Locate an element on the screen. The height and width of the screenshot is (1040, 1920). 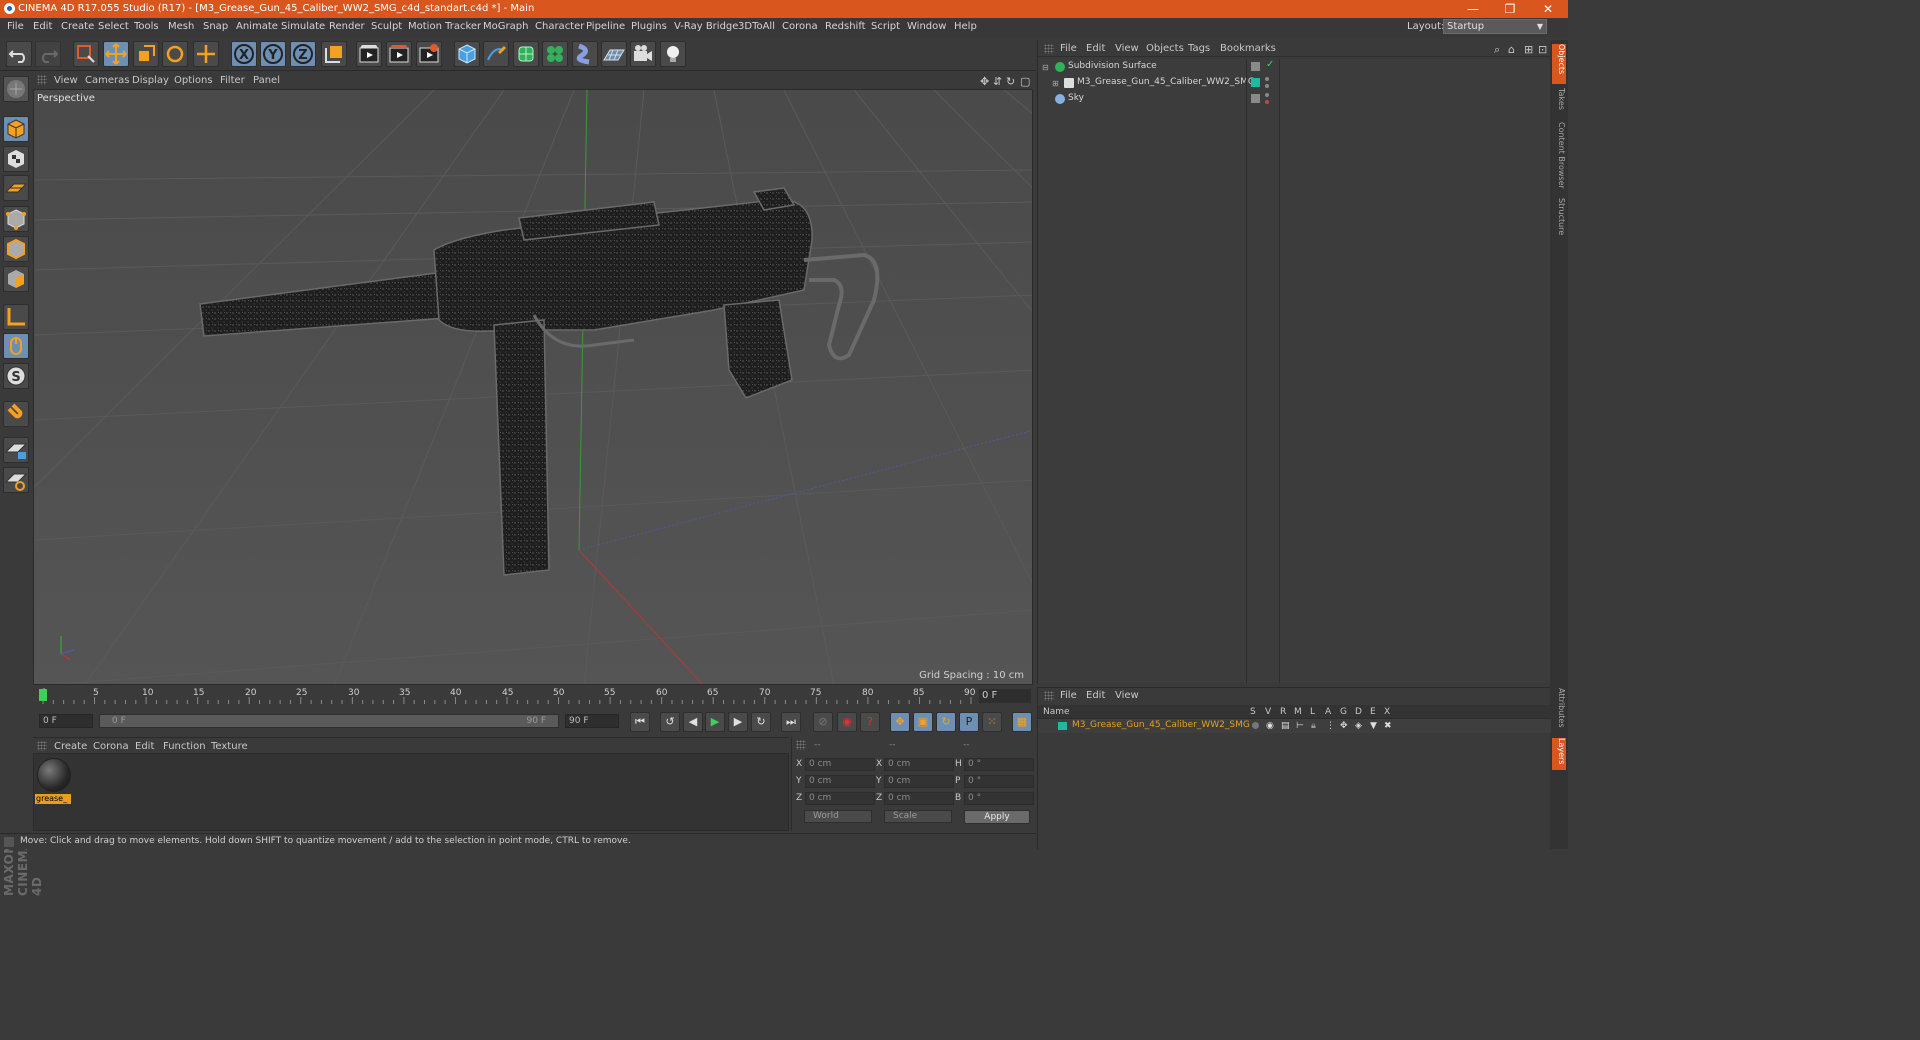
viewport-menu-panel: Panel is located at coordinates (266, 80).